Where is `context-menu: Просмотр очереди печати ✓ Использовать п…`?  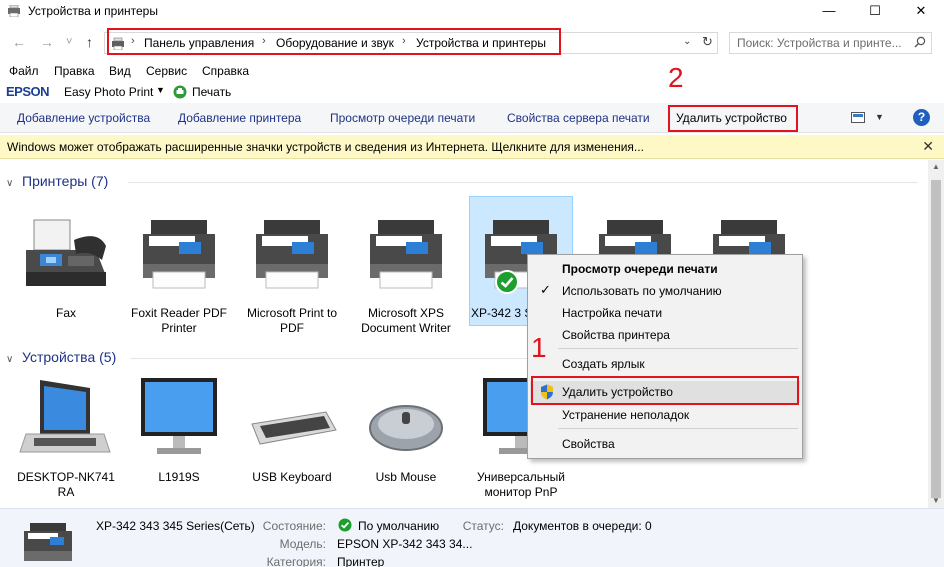
context-menu: Просмотр очереди печати ✓ Использовать п… is located at coordinates (665, 356).